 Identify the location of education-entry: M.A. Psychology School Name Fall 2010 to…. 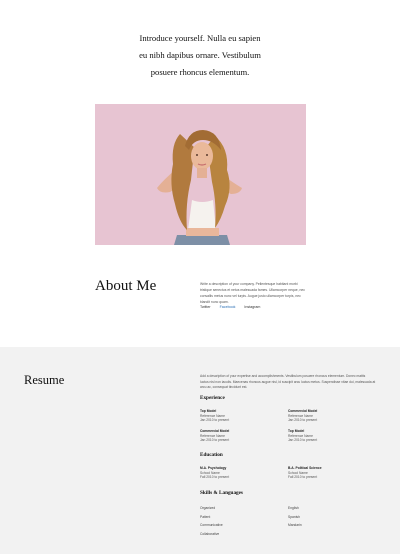
(240, 473).